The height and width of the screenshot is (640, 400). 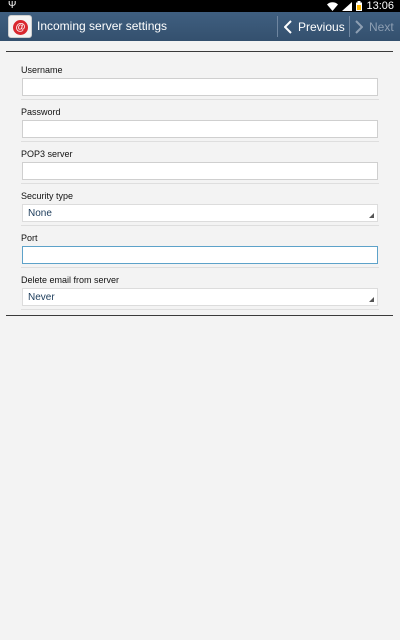 I want to click on usb-icon: Ψ, so click(x=12, y=5).